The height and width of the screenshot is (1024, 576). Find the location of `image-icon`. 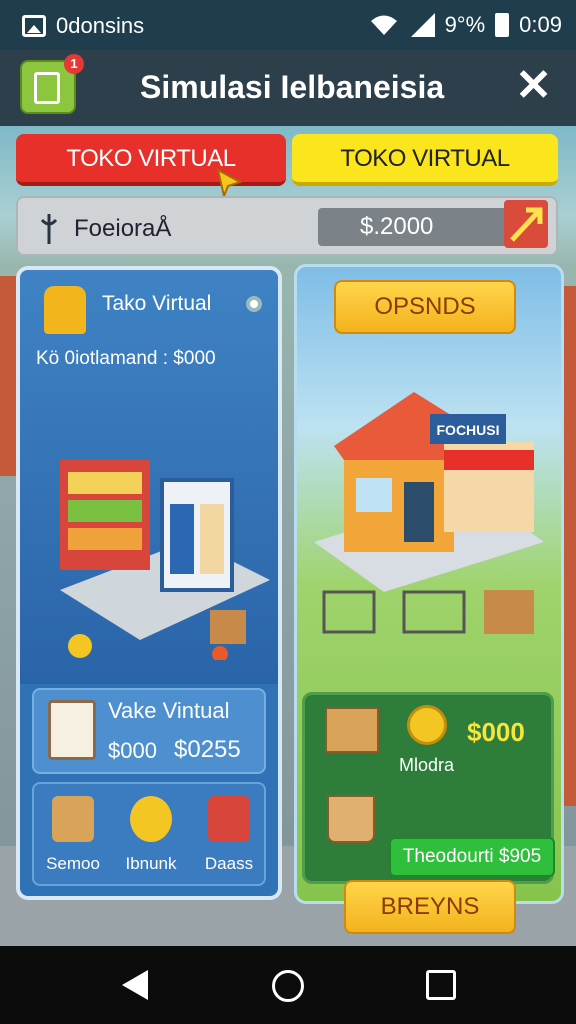

image-icon is located at coordinates (34, 26).